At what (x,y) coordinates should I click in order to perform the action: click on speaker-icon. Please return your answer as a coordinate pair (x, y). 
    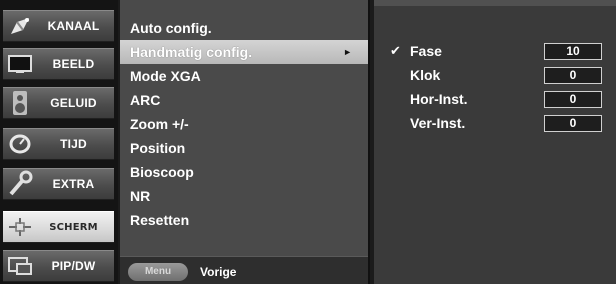
    Looking at the image, I should click on (20, 103).